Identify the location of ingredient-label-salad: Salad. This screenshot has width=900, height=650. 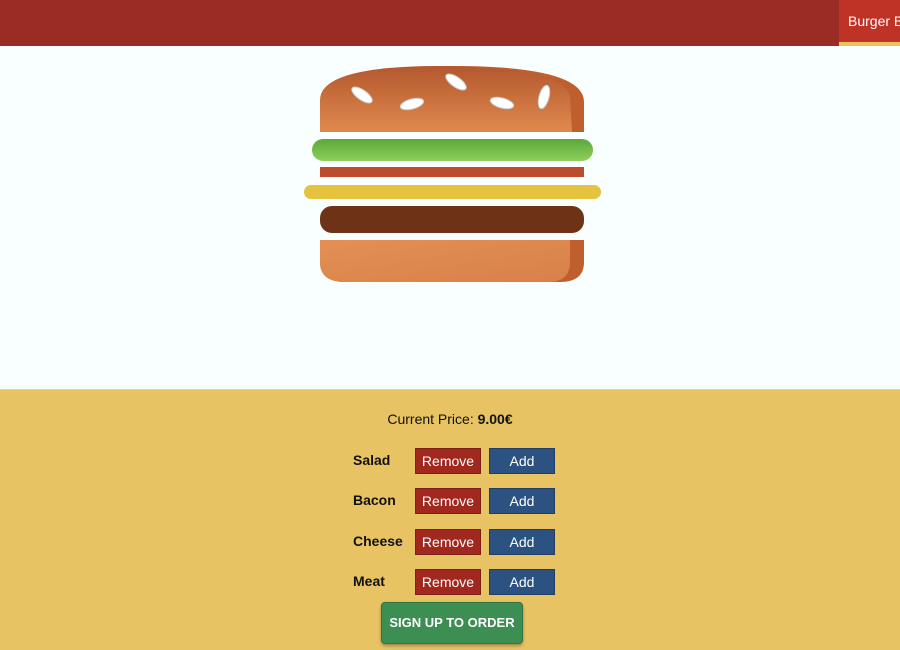
(372, 460).